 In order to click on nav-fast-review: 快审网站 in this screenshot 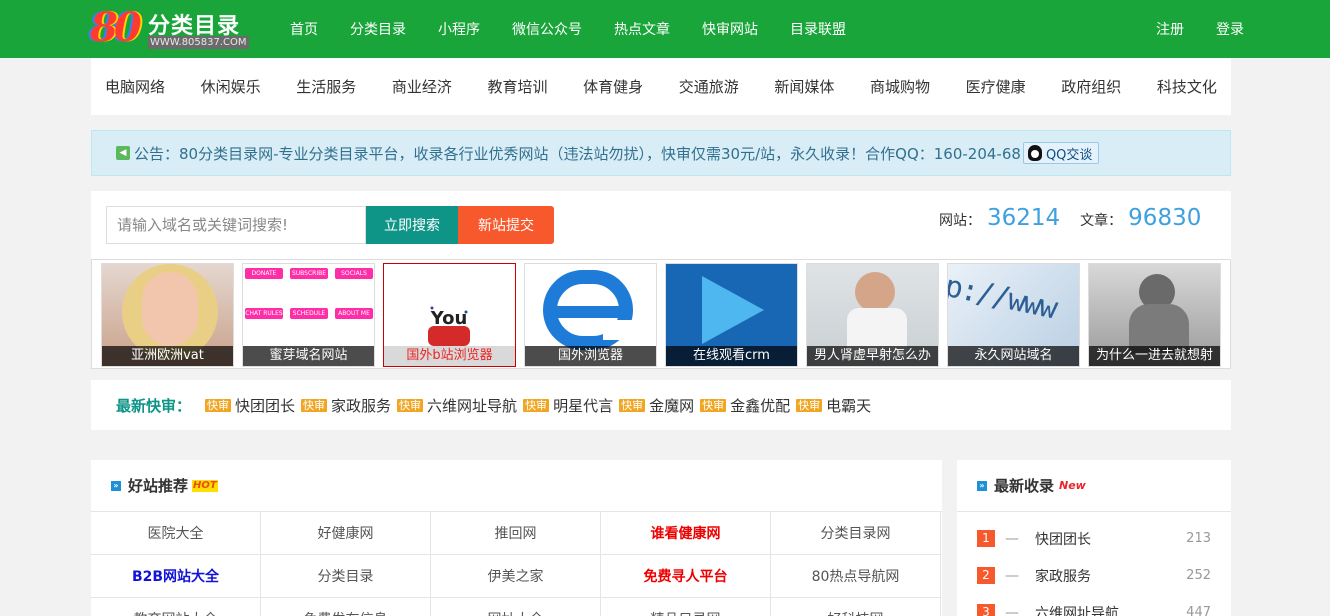, I will do `click(730, 29)`.